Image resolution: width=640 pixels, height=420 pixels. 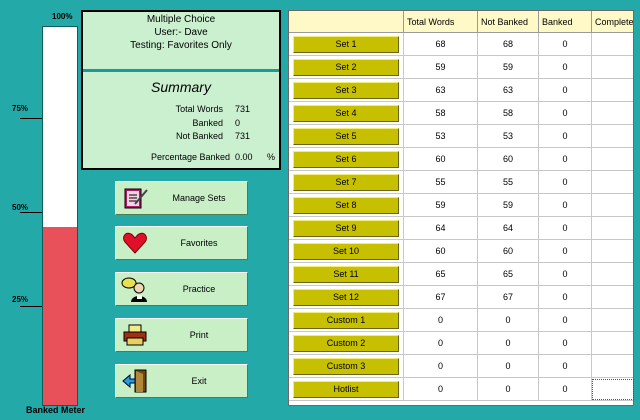 What do you see at coordinates (346, 182) in the screenshot?
I see `set-button: Set 7` at bounding box center [346, 182].